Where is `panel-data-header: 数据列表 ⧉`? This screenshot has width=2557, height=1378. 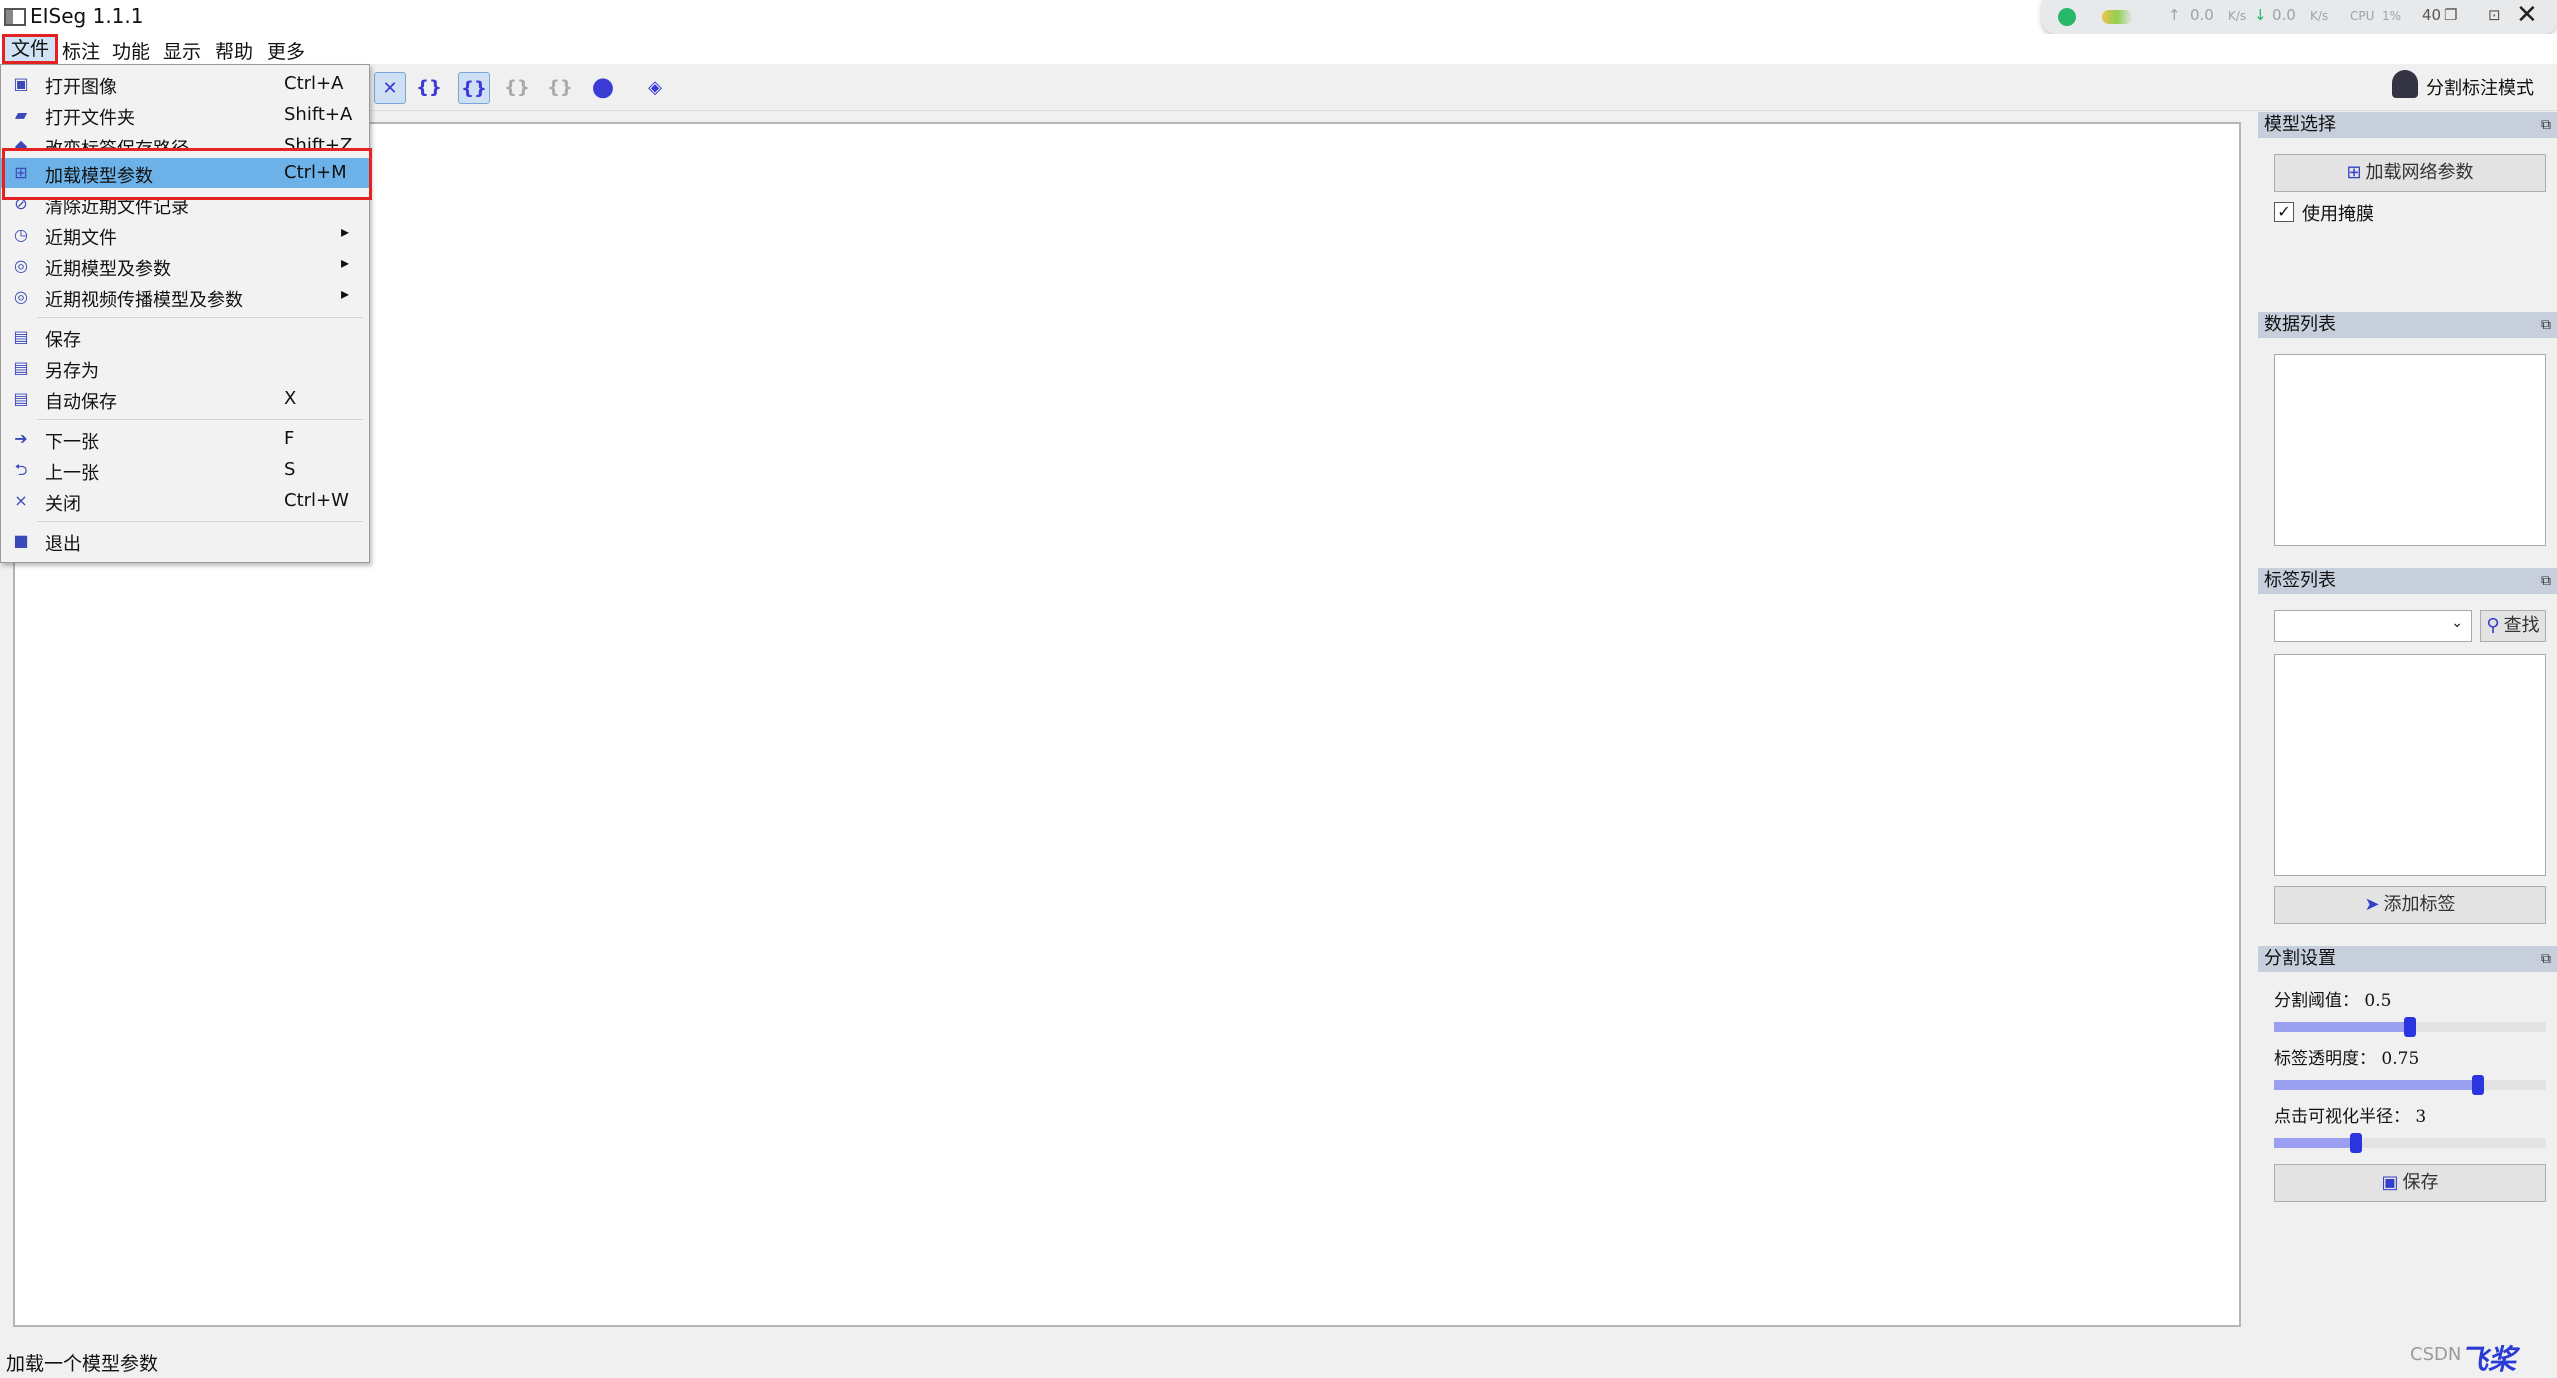 panel-data-header: 数据列表 ⧉ is located at coordinates (2407, 325).